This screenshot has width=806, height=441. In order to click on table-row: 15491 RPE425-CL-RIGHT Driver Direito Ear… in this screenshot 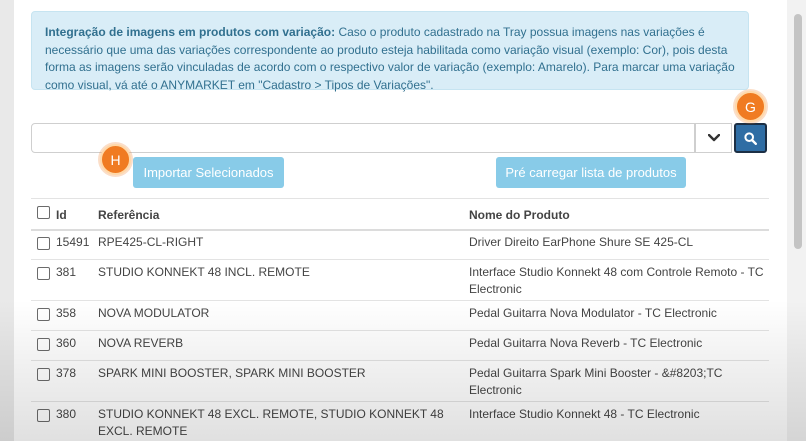, I will do `click(400, 245)`.